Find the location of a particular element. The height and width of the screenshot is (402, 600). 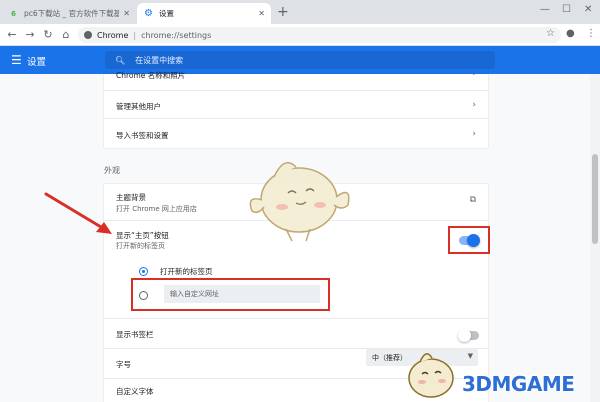

row-chrome-name: Chrome 名称和照片 › is located at coordinates (296, 78).